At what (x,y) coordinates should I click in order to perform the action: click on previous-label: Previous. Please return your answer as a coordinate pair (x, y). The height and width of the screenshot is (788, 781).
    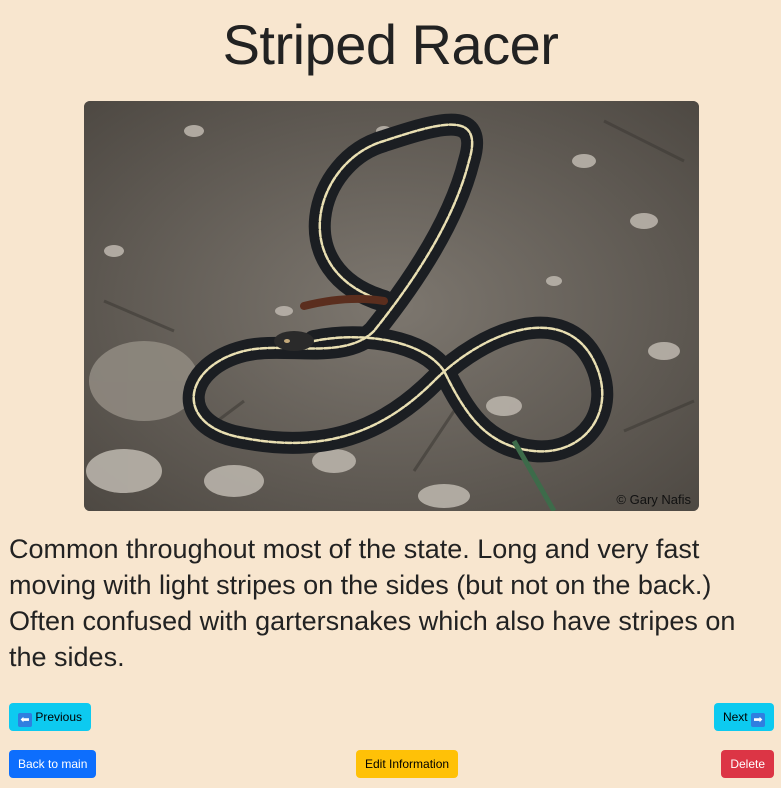
    Looking at the image, I should click on (59, 717).